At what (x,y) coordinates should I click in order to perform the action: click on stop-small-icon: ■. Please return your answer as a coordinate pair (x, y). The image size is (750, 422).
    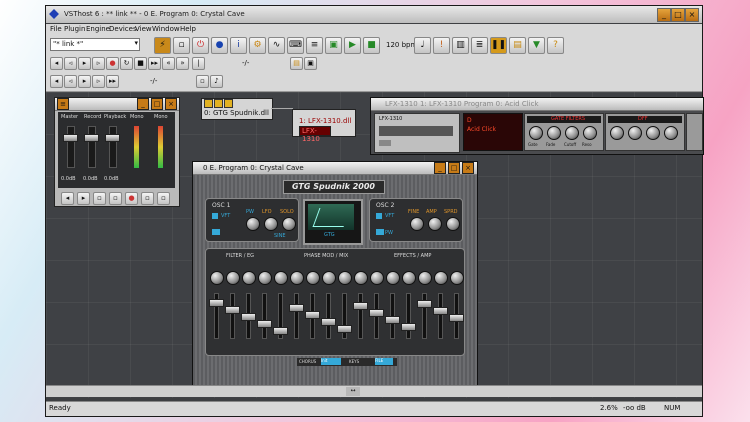
    Looking at the image, I should click on (140, 63).